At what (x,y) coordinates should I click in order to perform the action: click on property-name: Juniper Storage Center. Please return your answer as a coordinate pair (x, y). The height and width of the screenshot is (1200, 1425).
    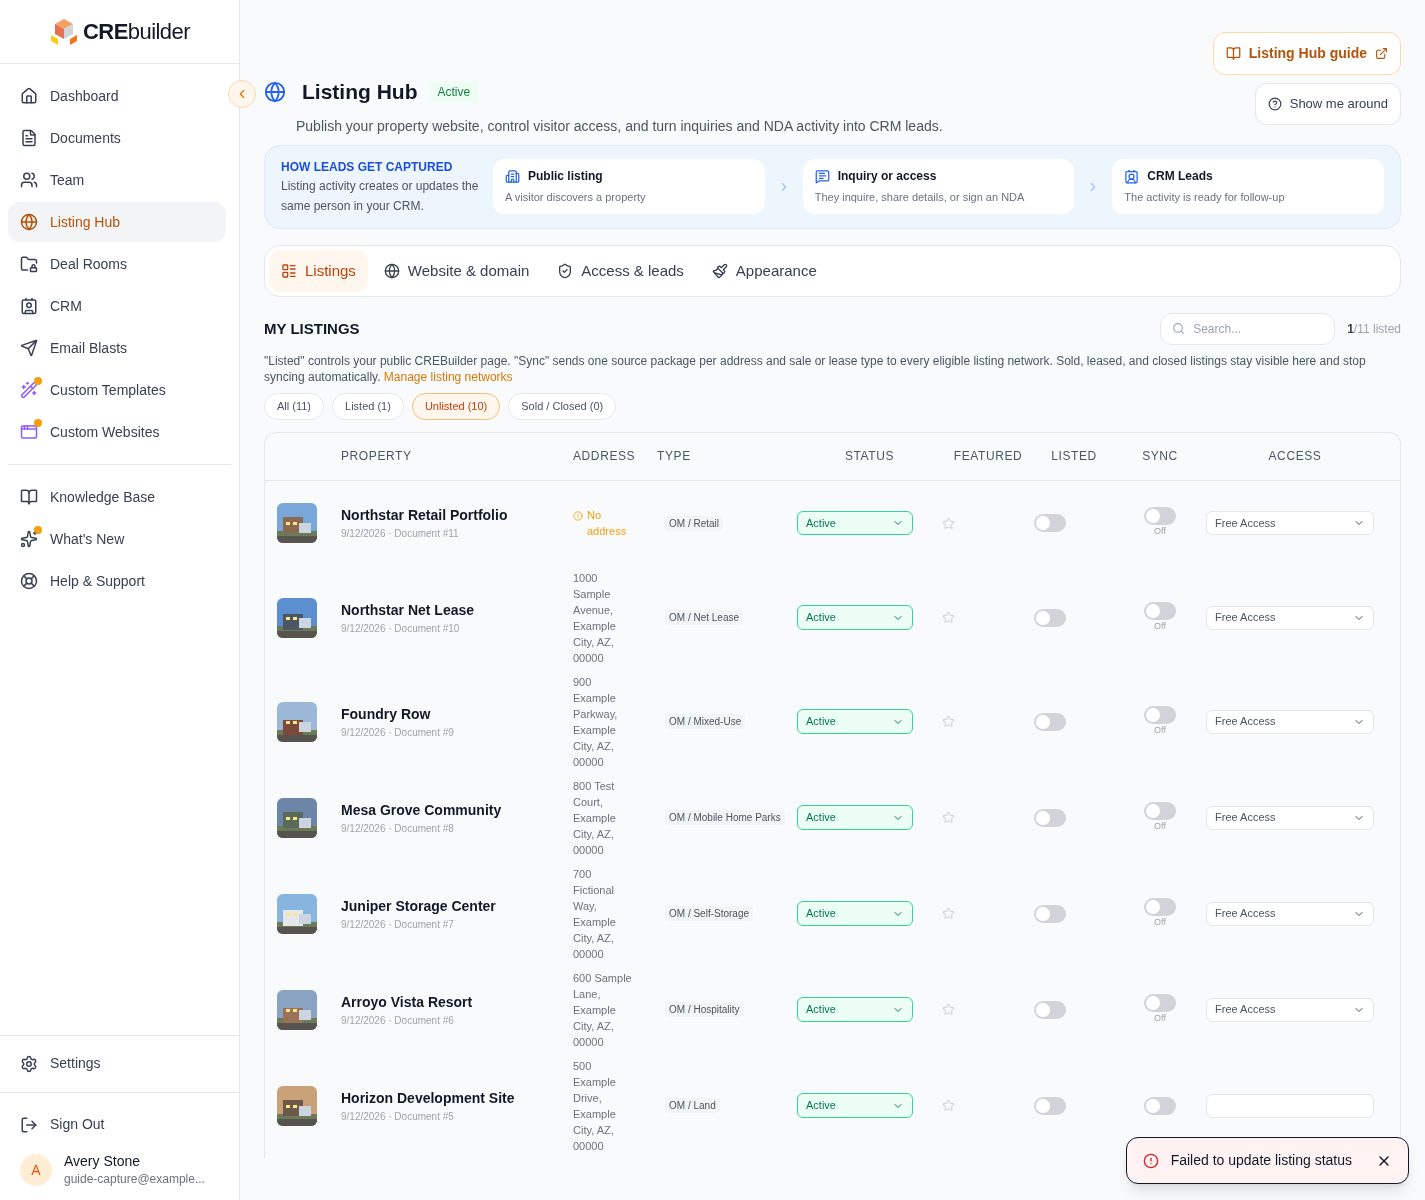
    Looking at the image, I should click on (419, 906).